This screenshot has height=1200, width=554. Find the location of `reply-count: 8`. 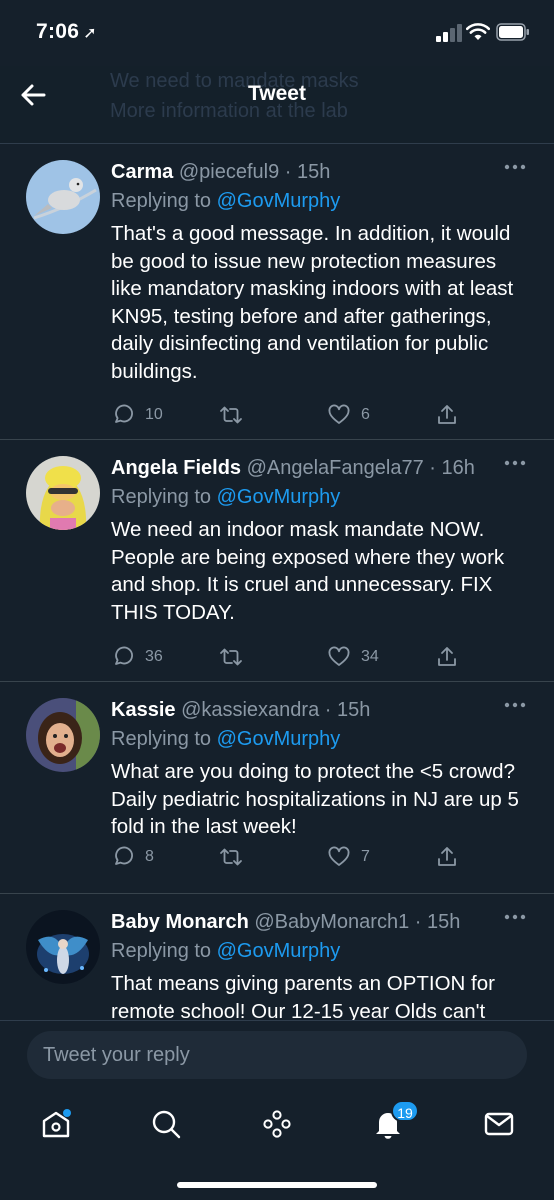

reply-count: 8 is located at coordinates (149, 856).